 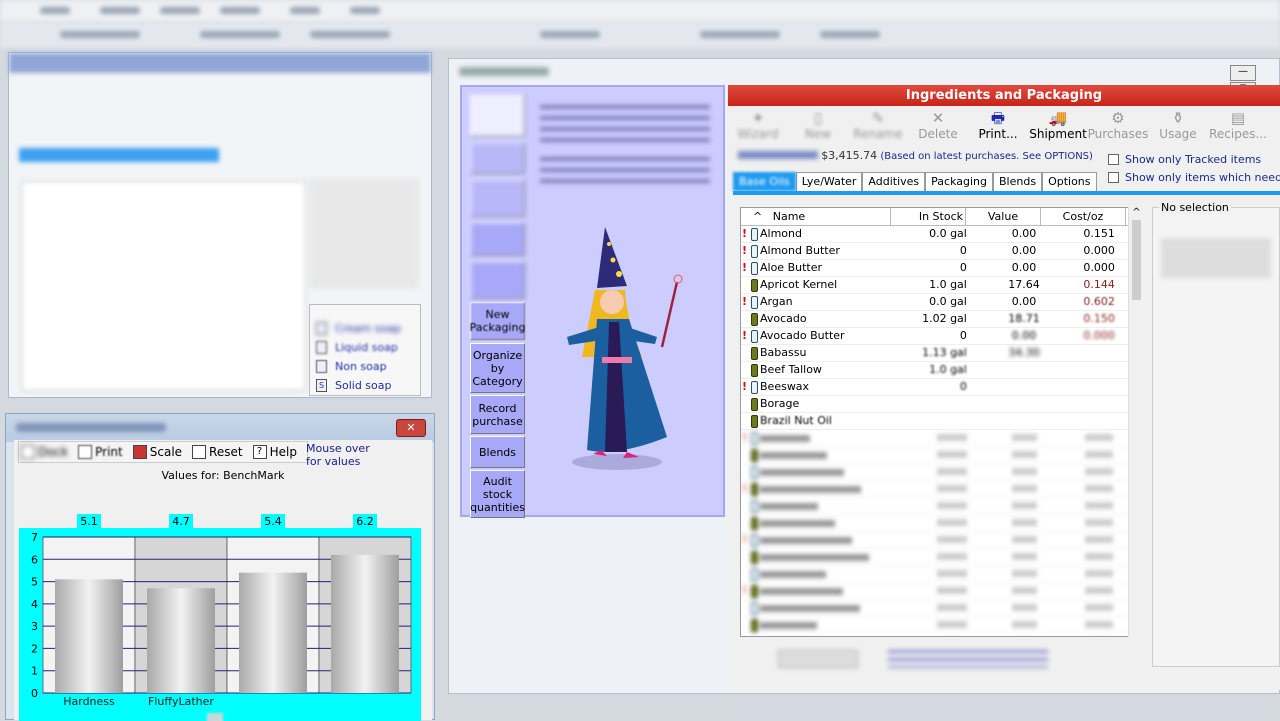 I want to click on soap-type-non: Non soap, so click(x=365, y=366).